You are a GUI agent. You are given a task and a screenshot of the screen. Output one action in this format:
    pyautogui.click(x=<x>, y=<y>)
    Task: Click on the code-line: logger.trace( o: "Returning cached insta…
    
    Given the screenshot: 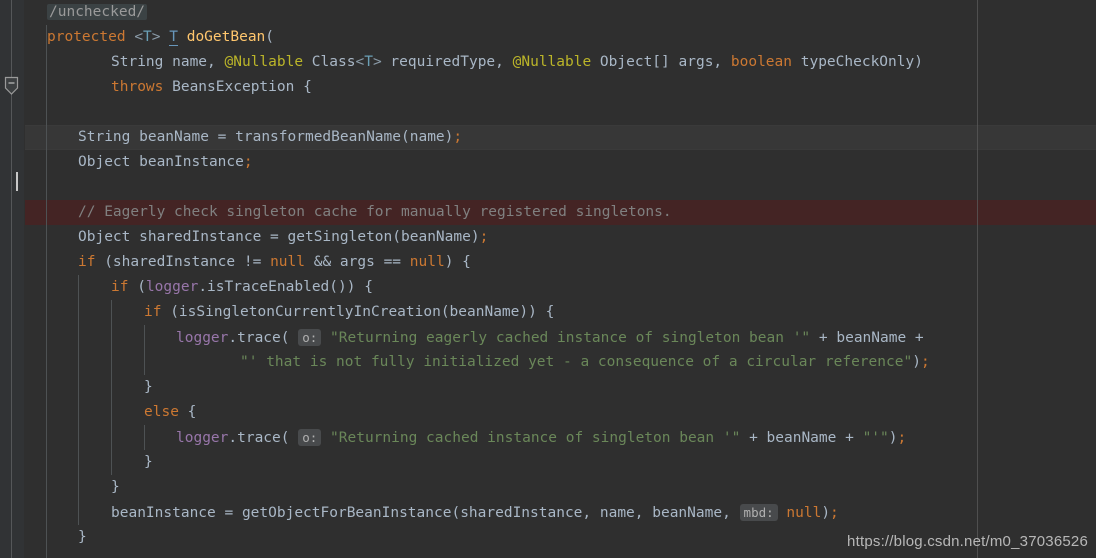 What is the action you would take?
    pyautogui.click(x=453, y=437)
    